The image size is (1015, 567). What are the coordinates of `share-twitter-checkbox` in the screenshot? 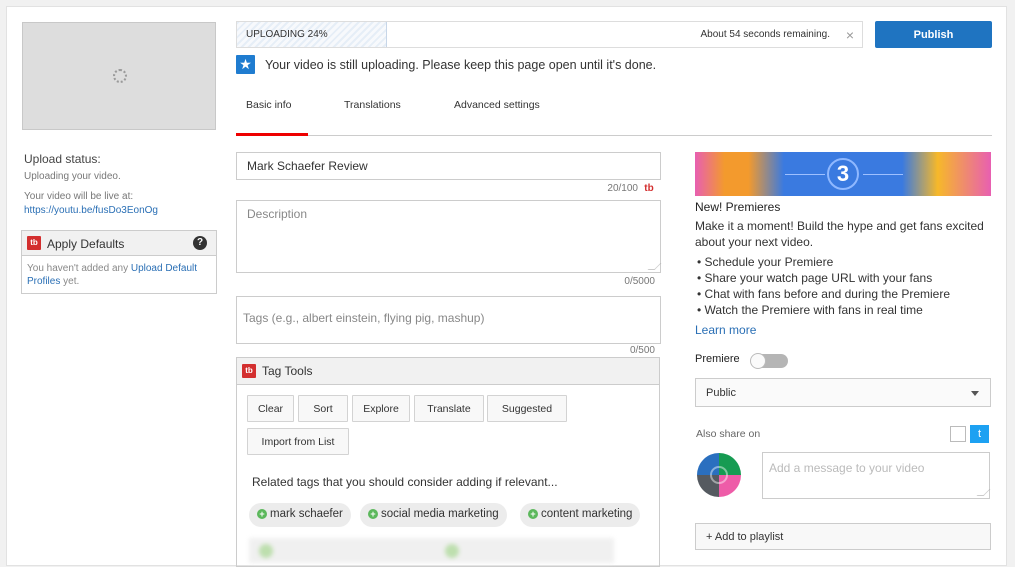 It's located at (958, 434).